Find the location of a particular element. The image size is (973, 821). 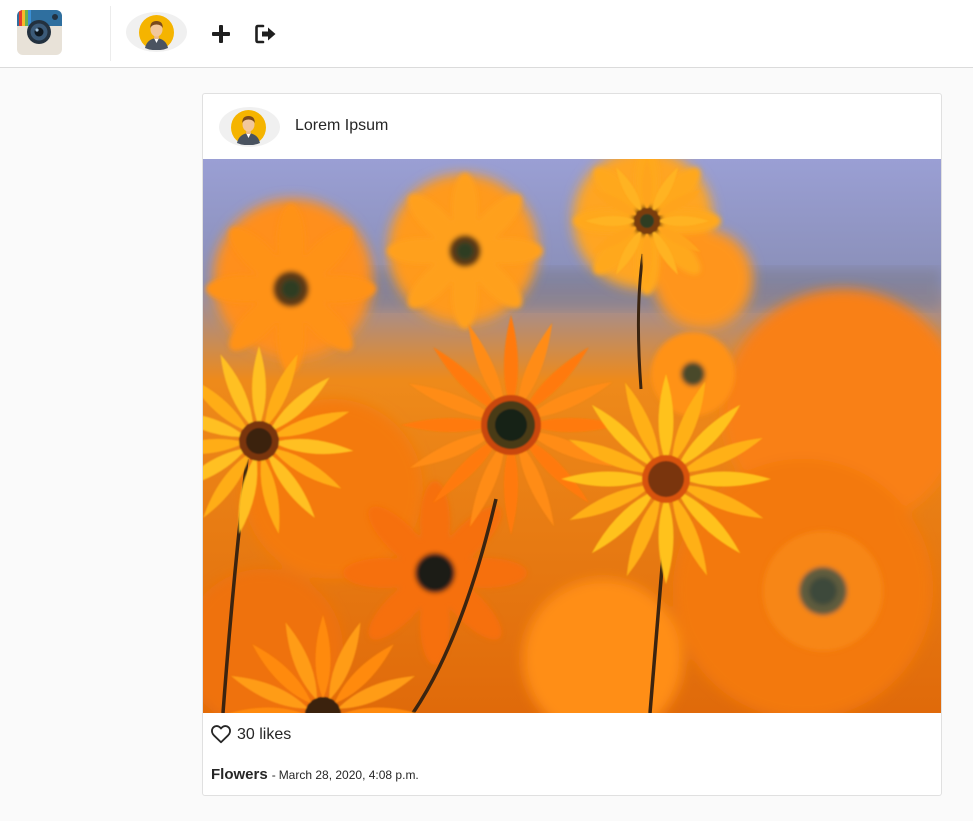

navbar-divider is located at coordinates (110, 33).